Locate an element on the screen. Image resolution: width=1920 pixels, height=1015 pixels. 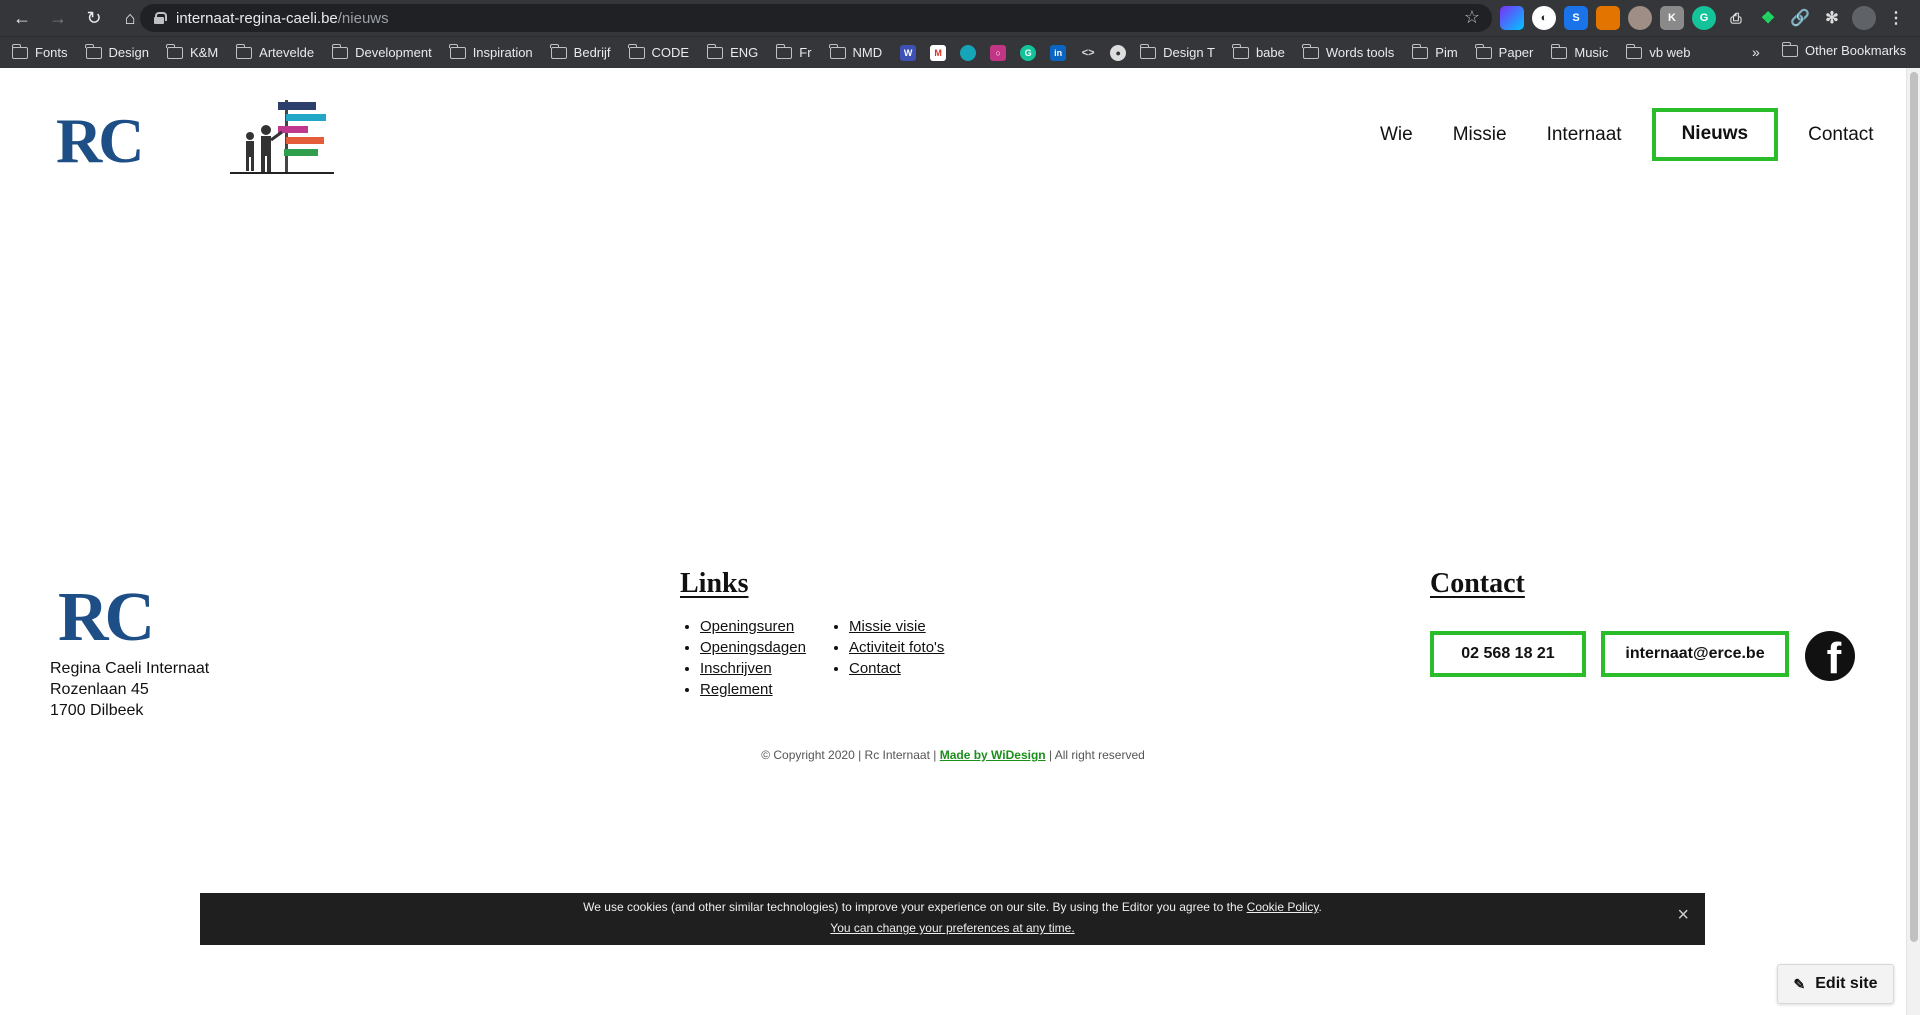
forward-arrow-icon: → is located at coordinates (58, 18).